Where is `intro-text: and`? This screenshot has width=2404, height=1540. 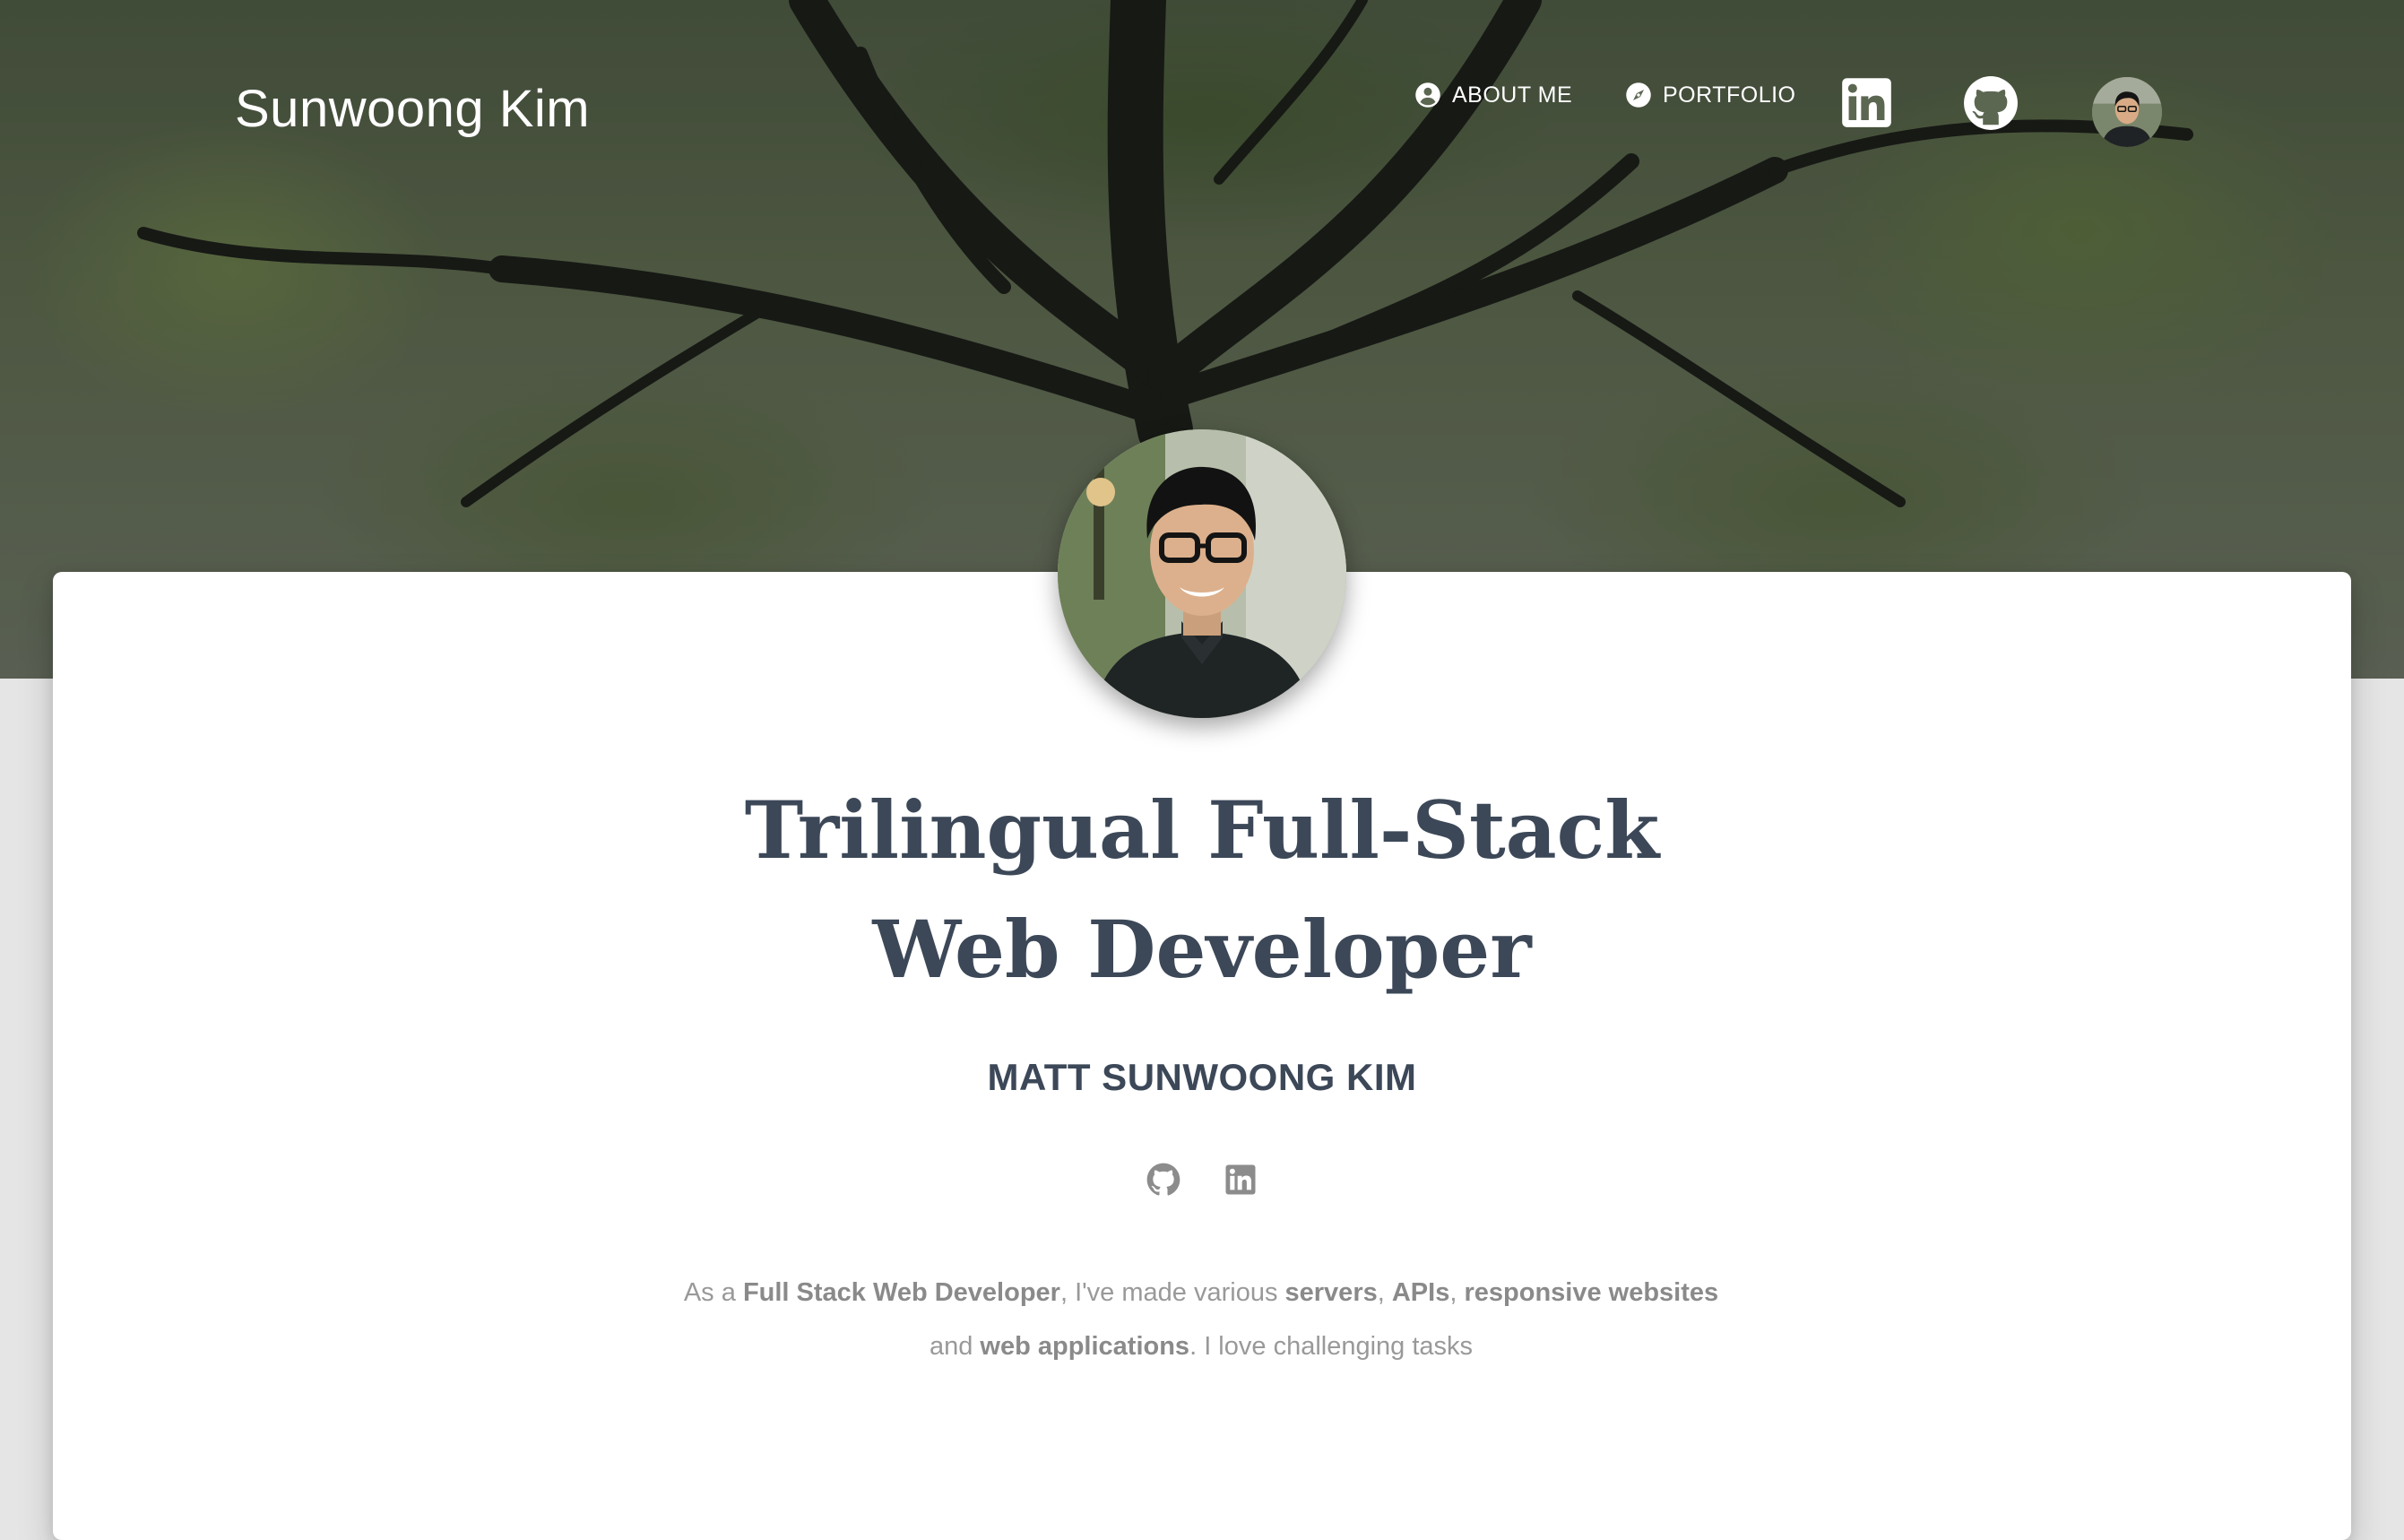
intro-text: and is located at coordinates (955, 1347).